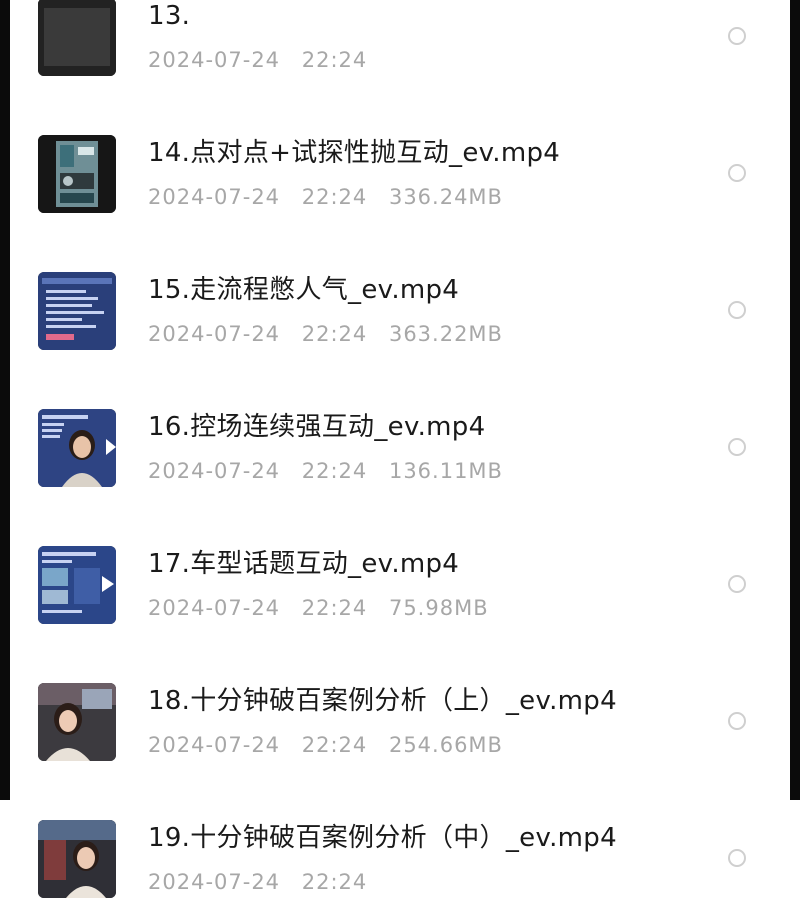 The height and width of the screenshot is (898, 800). Describe the element at coordinates (795, 400) in the screenshot. I see `right-screen-edge` at that location.